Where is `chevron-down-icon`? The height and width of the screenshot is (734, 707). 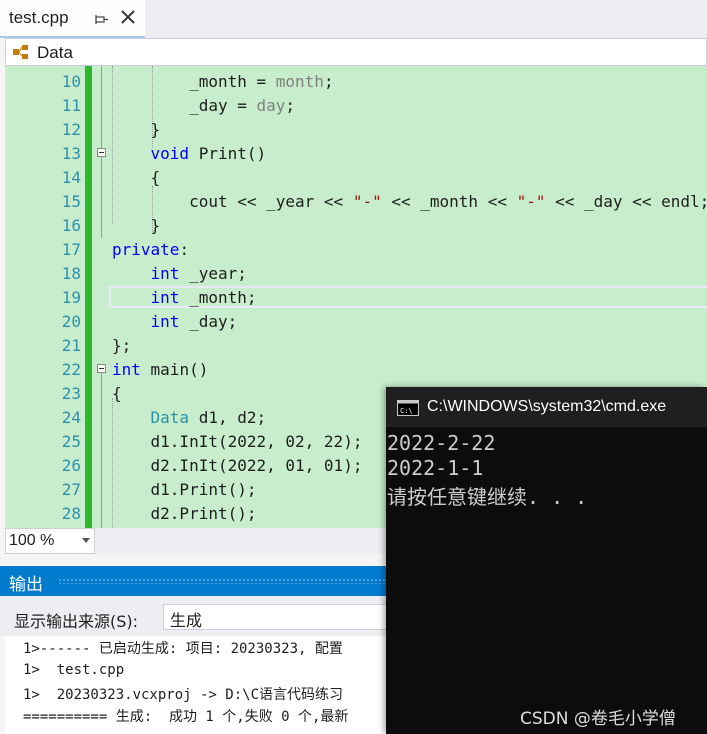 chevron-down-icon is located at coordinates (86, 540).